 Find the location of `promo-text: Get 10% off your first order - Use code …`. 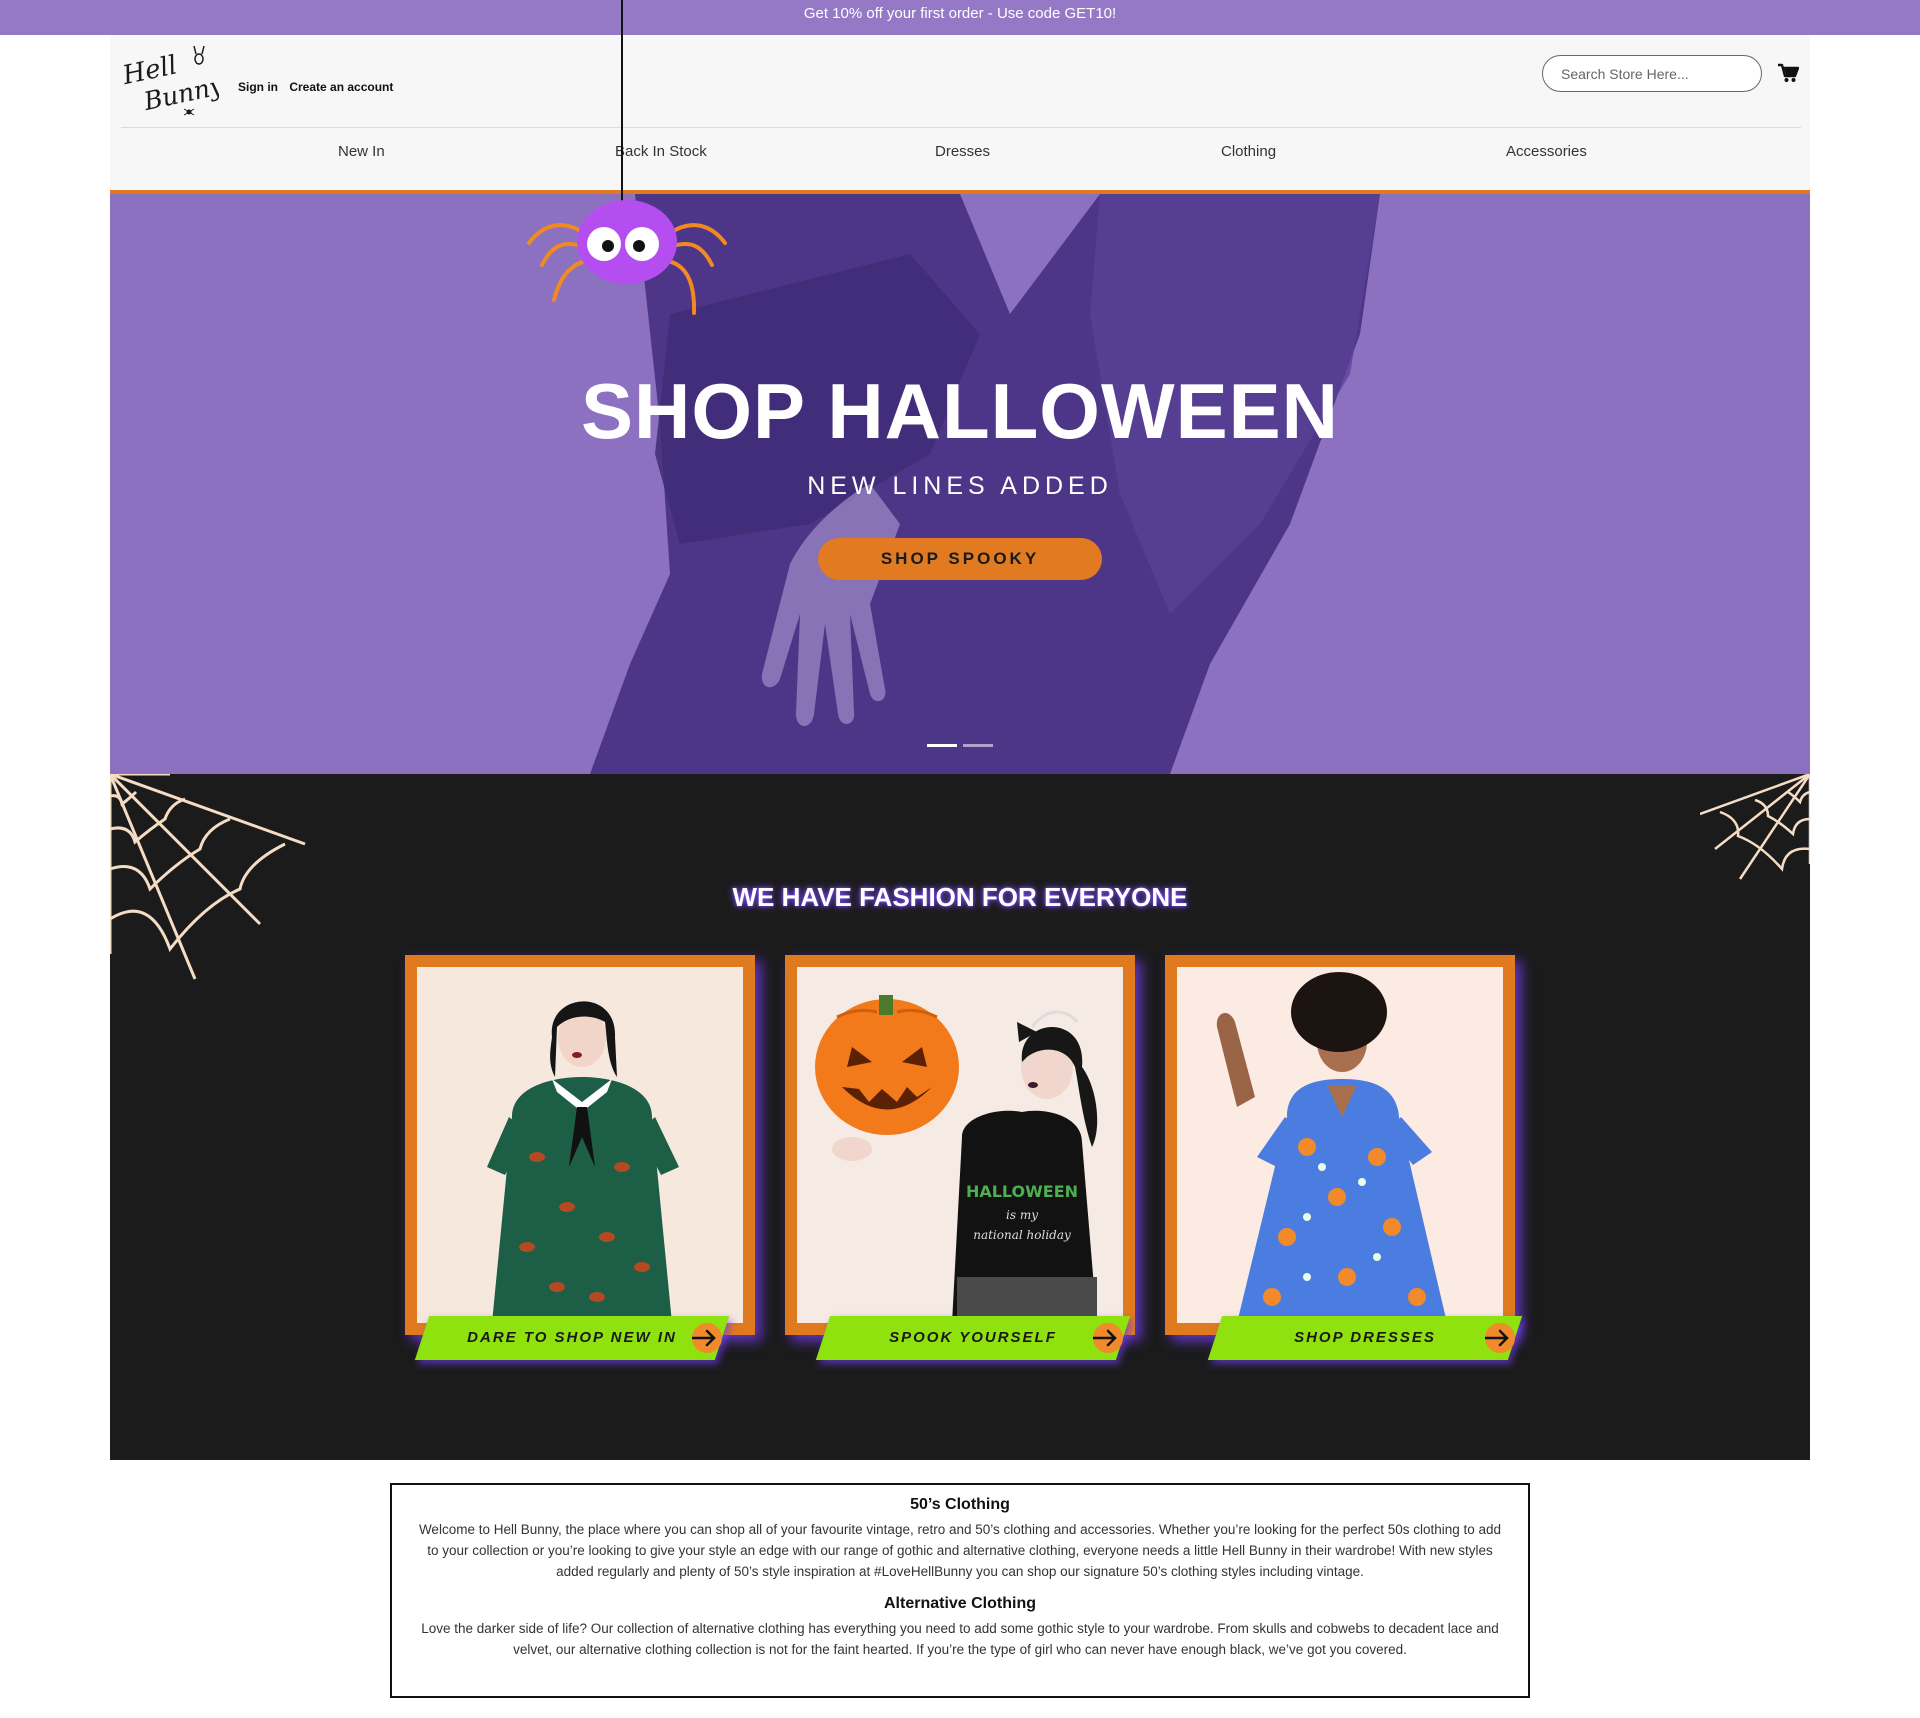

promo-text: Get 10% off your first order - Use code … is located at coordinates (960, 13).